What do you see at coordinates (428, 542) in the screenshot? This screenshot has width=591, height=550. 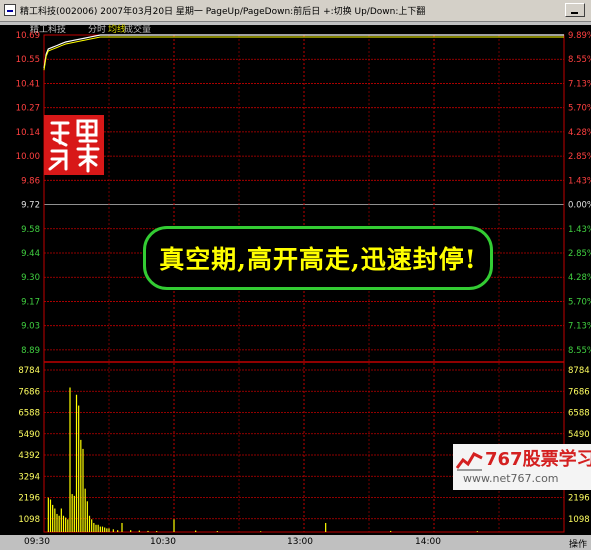 I see `time-tick: 14:00` at bounding box center [428, 542].